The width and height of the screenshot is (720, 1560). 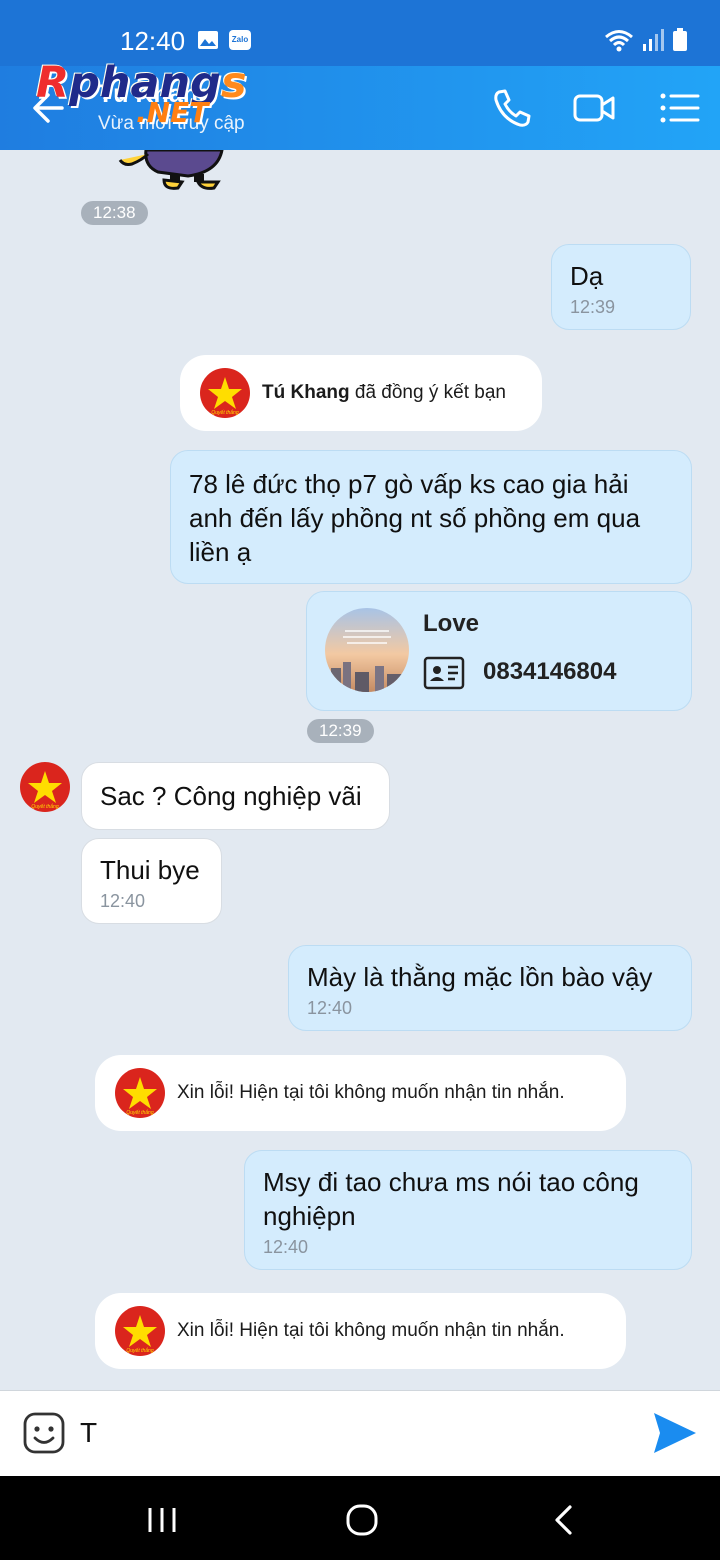 What do you see at coordinates (360, 33) in the screenshot?
I see `status-bar: 12:40 Zalo` at bounding box center [360, 33].